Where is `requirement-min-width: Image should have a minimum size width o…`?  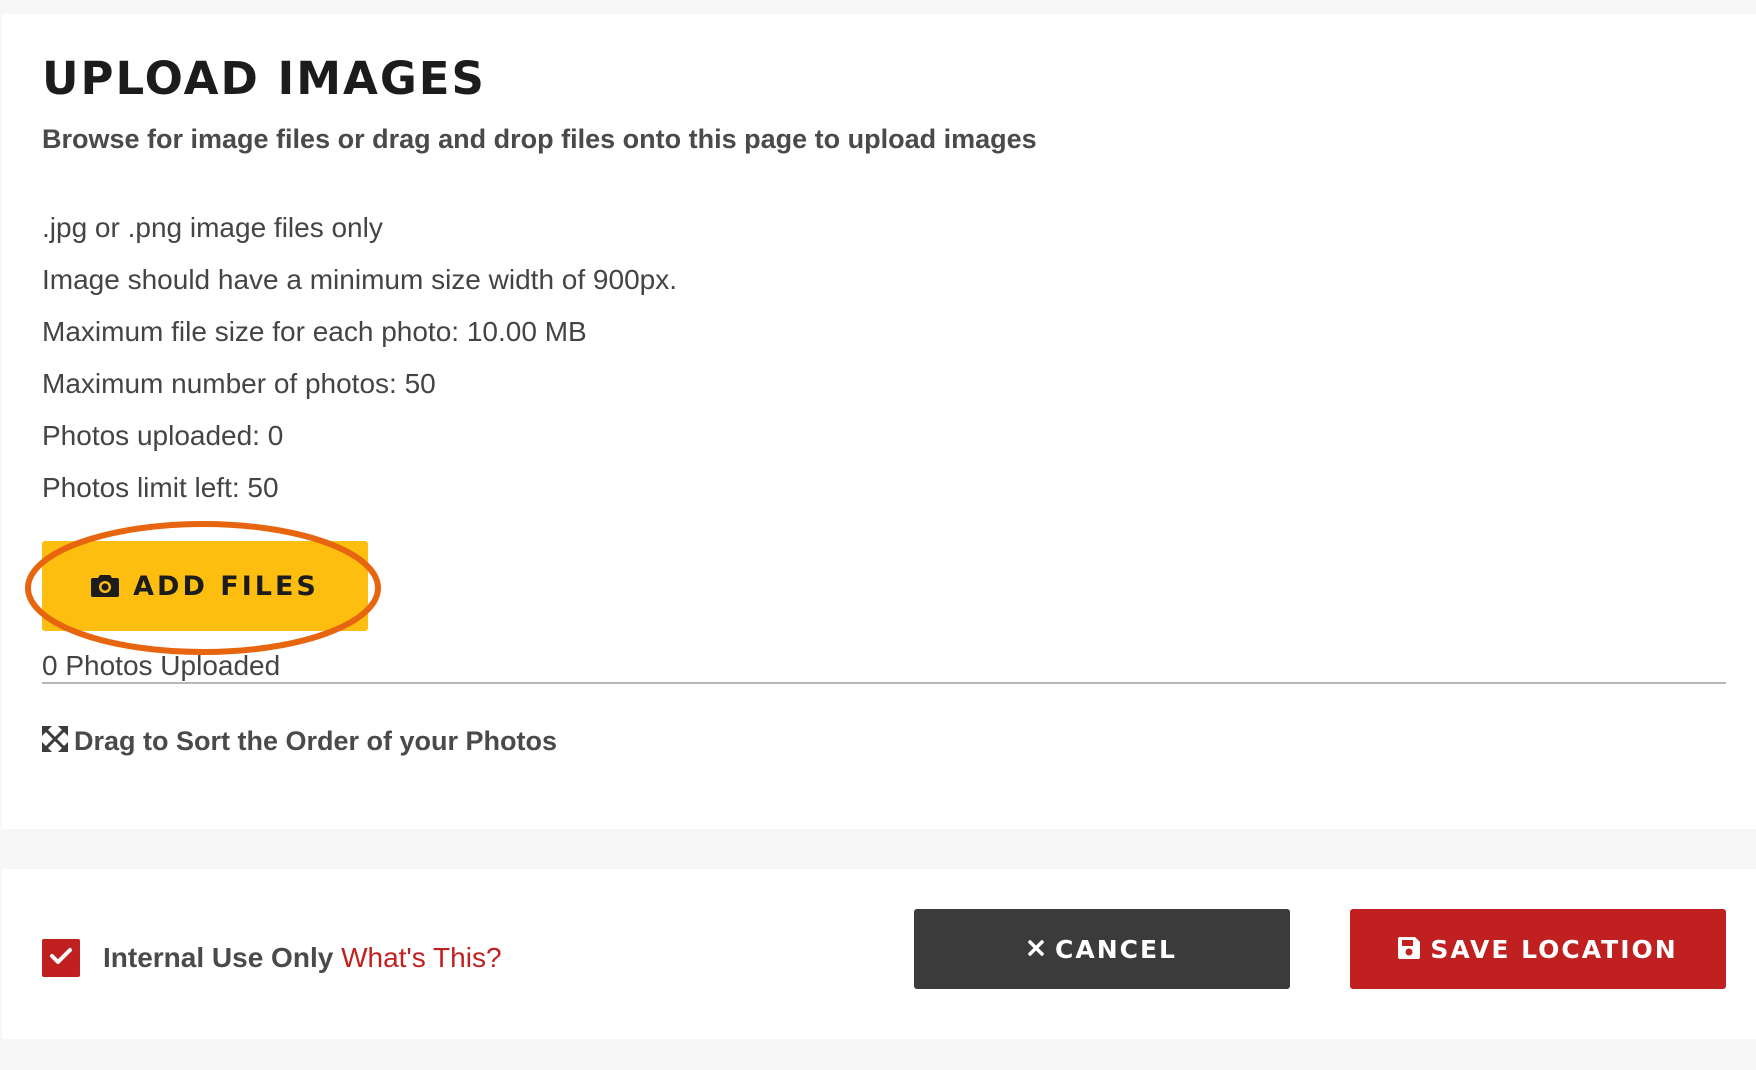
requirement-min-width: Image should have a minimum size width o… is located at coordinates (359, 279).